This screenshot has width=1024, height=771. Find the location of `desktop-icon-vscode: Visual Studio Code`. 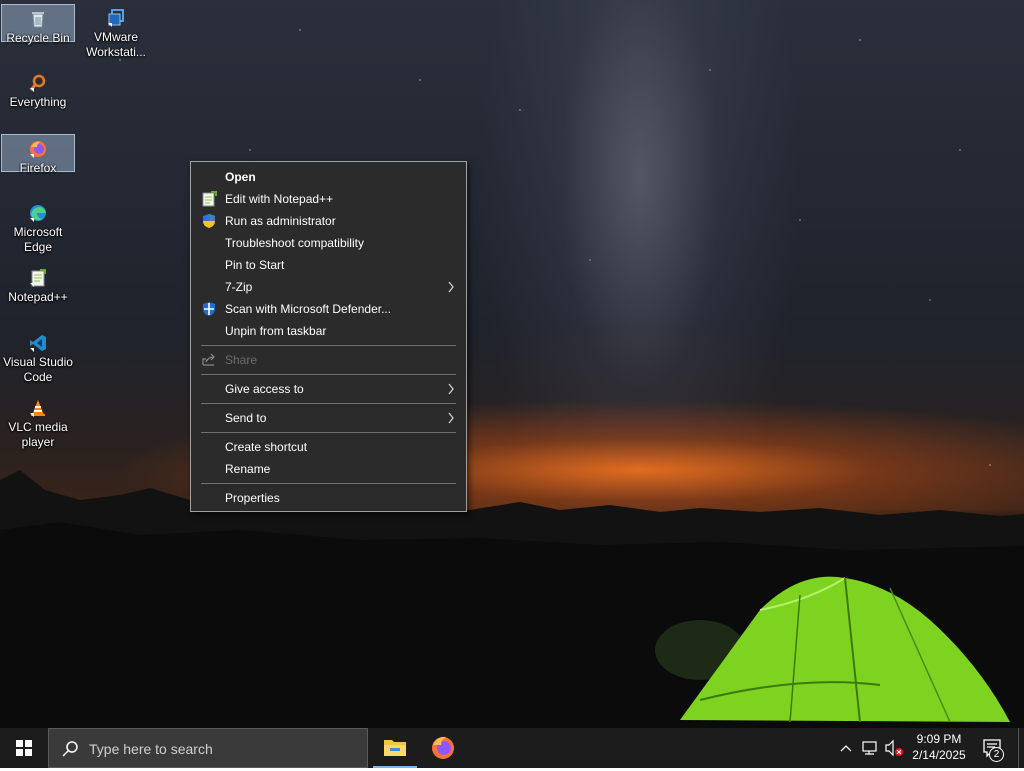

desktop-icon-vscode: Visual Studio Code is located at coordinates (38, 357).